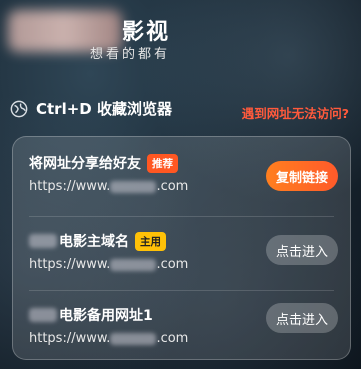  What do you see at coordinates (302, 318) in the screenshot?
I see `enter-backup-domain-button: 点击进入` at bounding box center [302, 318].